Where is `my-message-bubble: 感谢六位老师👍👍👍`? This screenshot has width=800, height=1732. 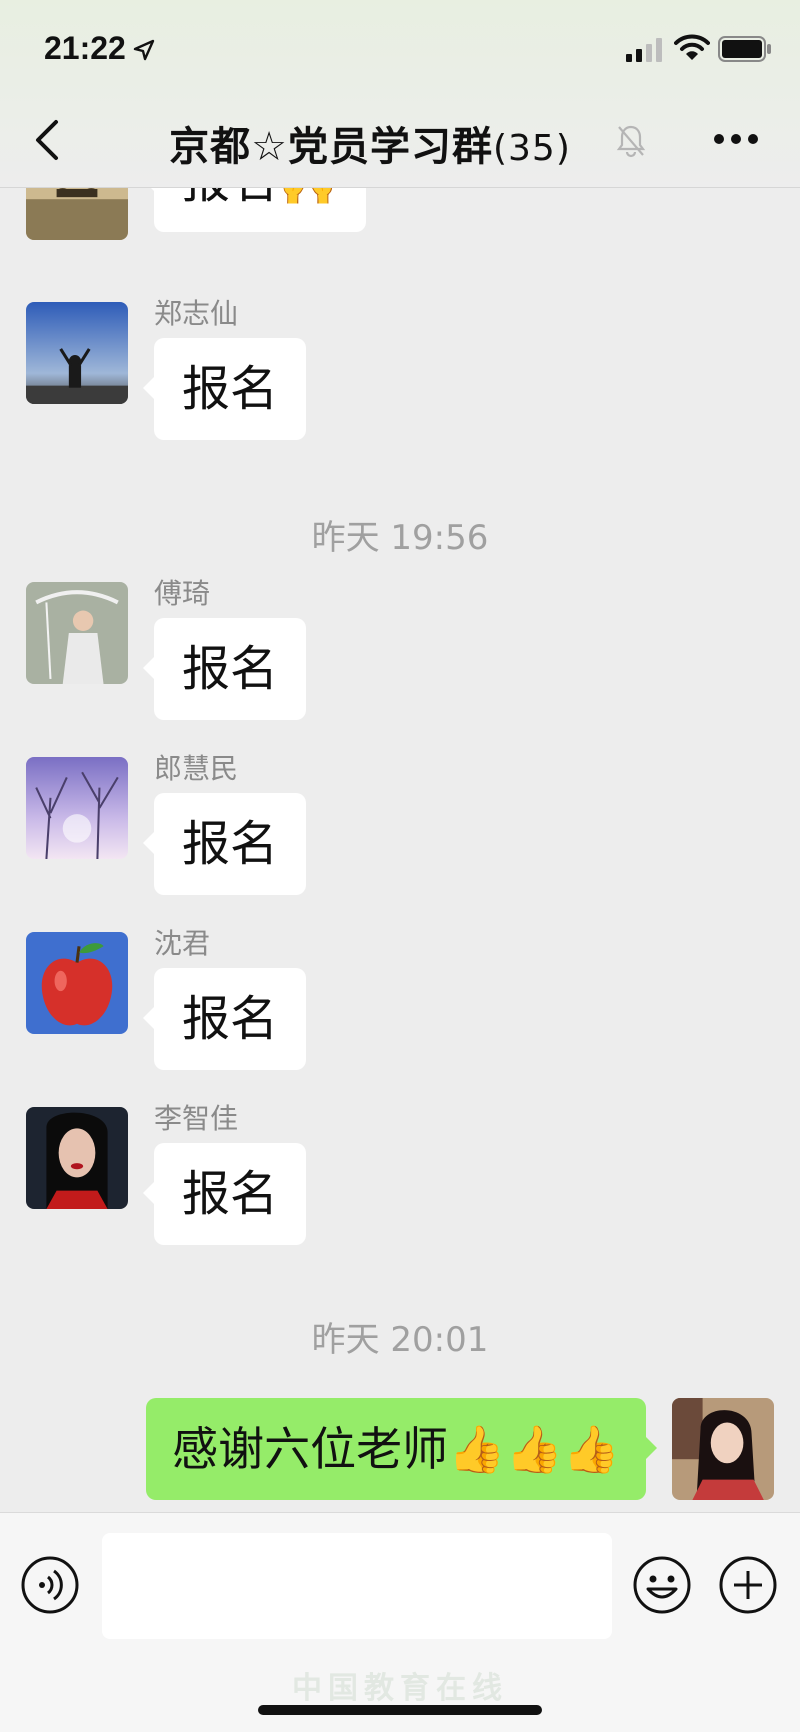
my-message-bubble: 感谢六位老师👍👍👍 is located at coordinates (401, 1449).